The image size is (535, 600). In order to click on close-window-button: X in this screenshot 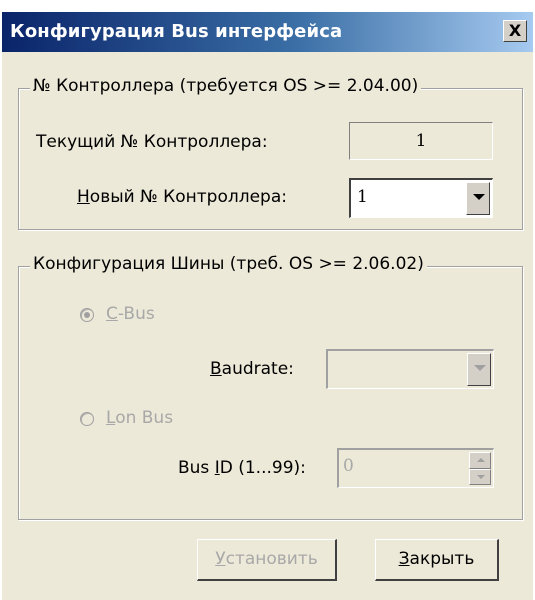, I will do `click(515, 31)`.